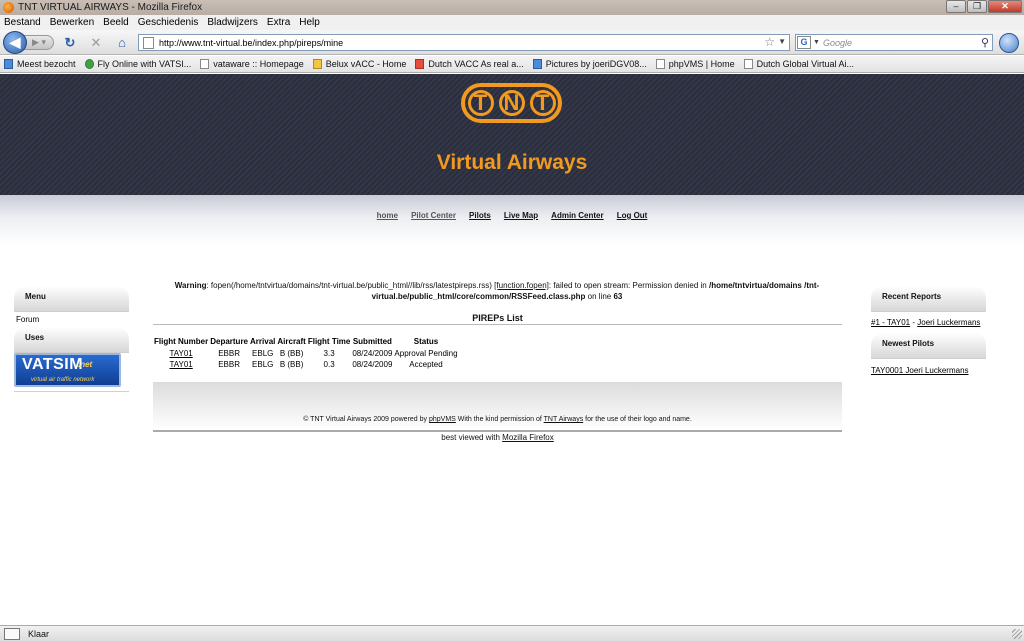 Image resolution: width=1024 pixels, height=641 pixels. What do you see at coordinates (168, 22) in the screenshot?
I see `menu-geschiedenis: Geschiedenis` at bounding box center [168, 22].